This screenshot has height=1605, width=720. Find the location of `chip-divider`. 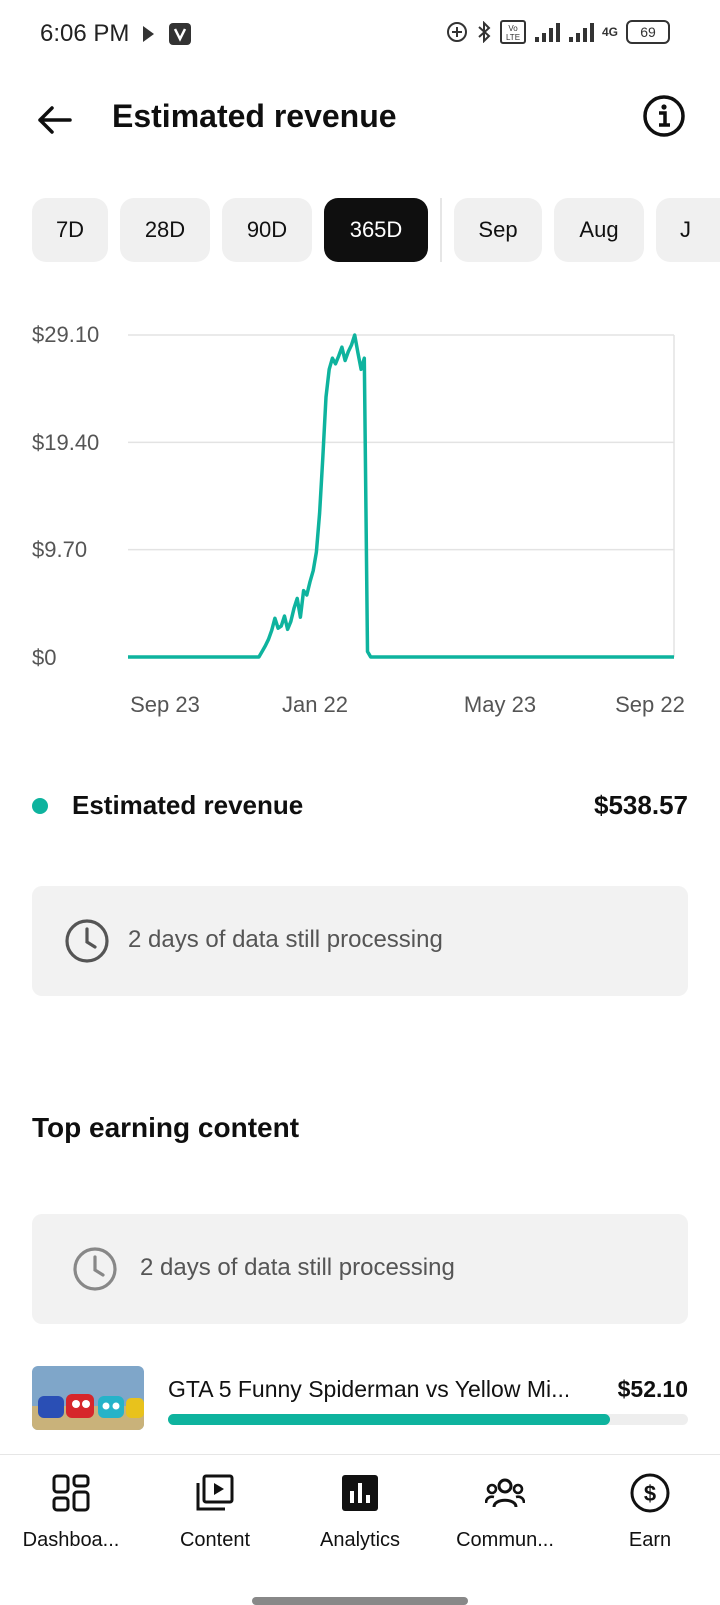

chip-divider is located at coordinates (441, 230).